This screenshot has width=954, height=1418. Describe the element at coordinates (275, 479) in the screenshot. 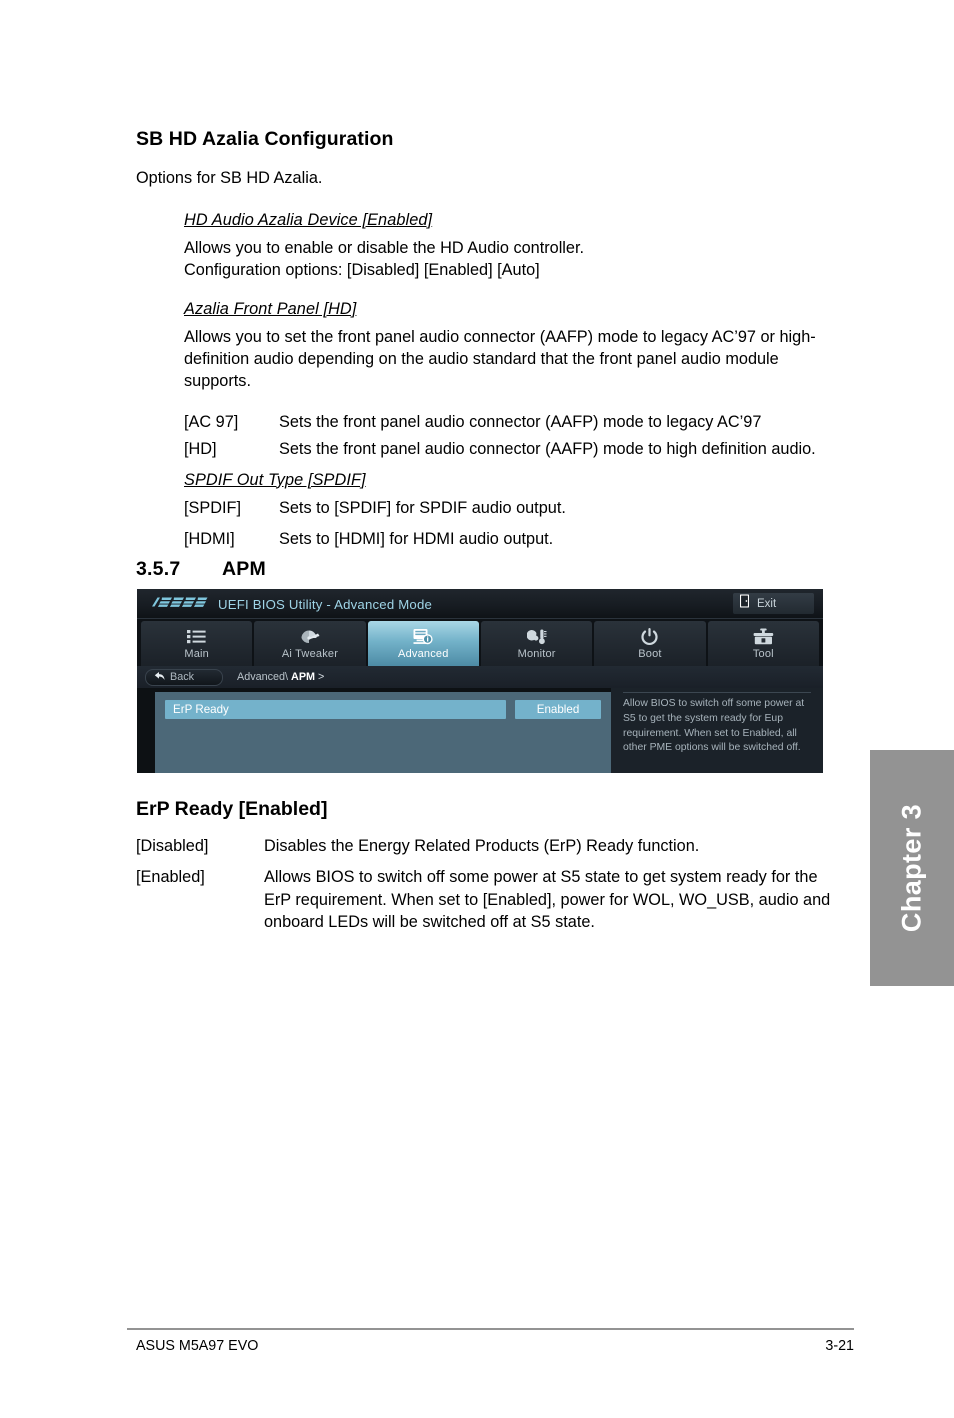

I see `subsection-title: SPDIF Out Type [SPDIF]` at that location.